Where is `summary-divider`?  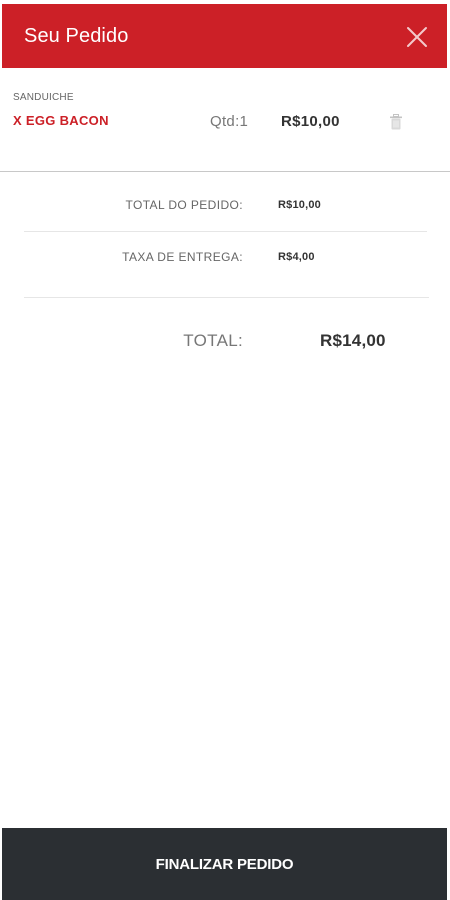
summary-divider is located at coordinates (225, 231).